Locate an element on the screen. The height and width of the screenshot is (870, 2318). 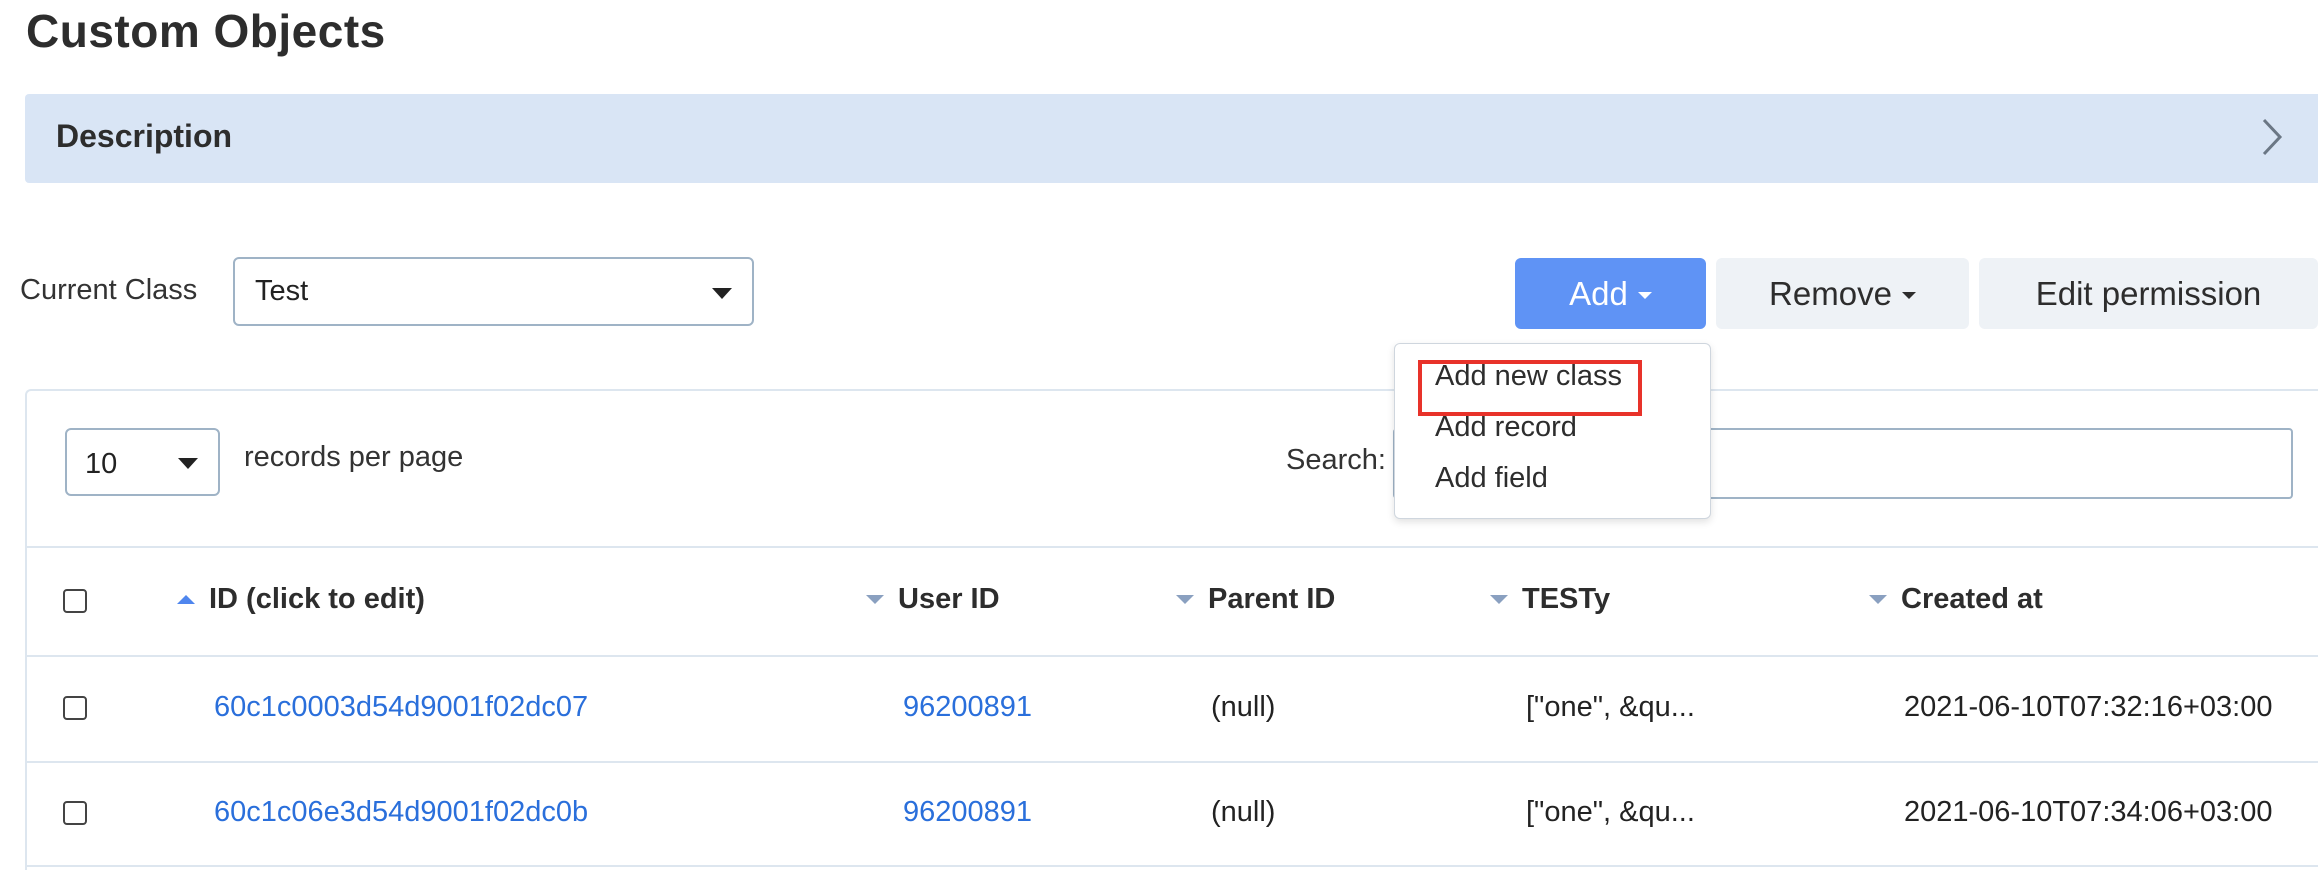
current-class-value: Test is located at coordinates (282, 291).